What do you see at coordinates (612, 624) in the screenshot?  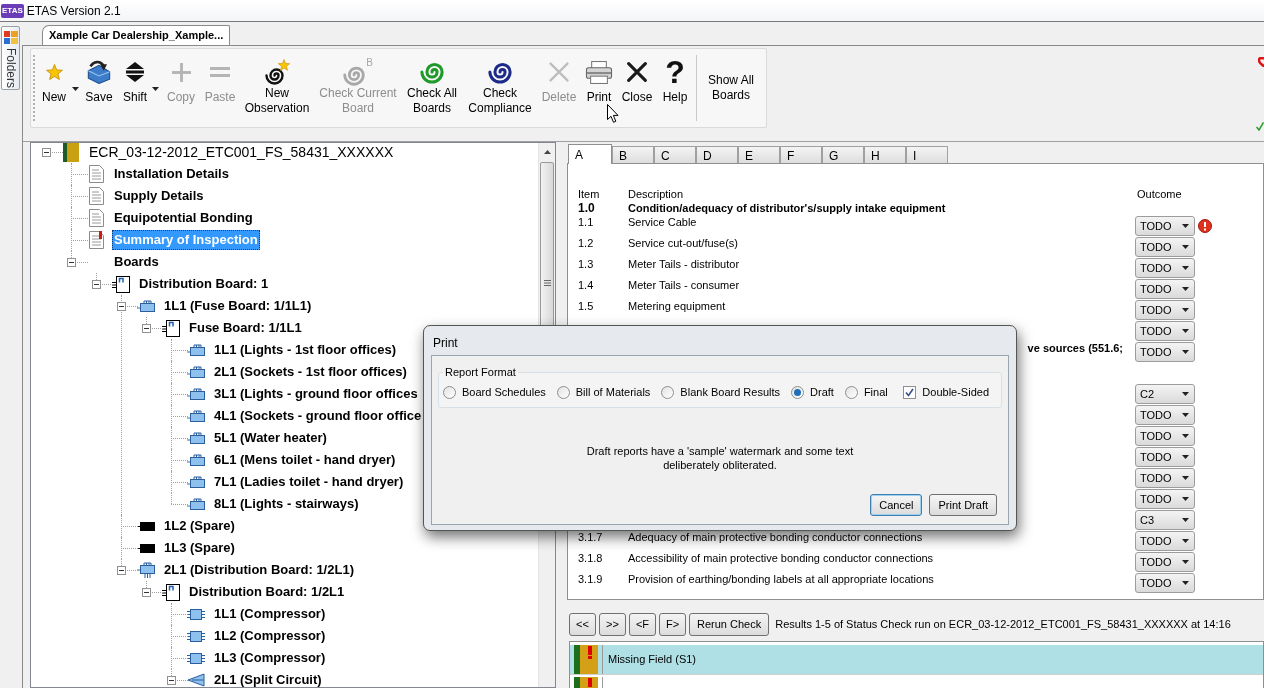 I see `last-page-button: >>` at bounding box center [612, 624].